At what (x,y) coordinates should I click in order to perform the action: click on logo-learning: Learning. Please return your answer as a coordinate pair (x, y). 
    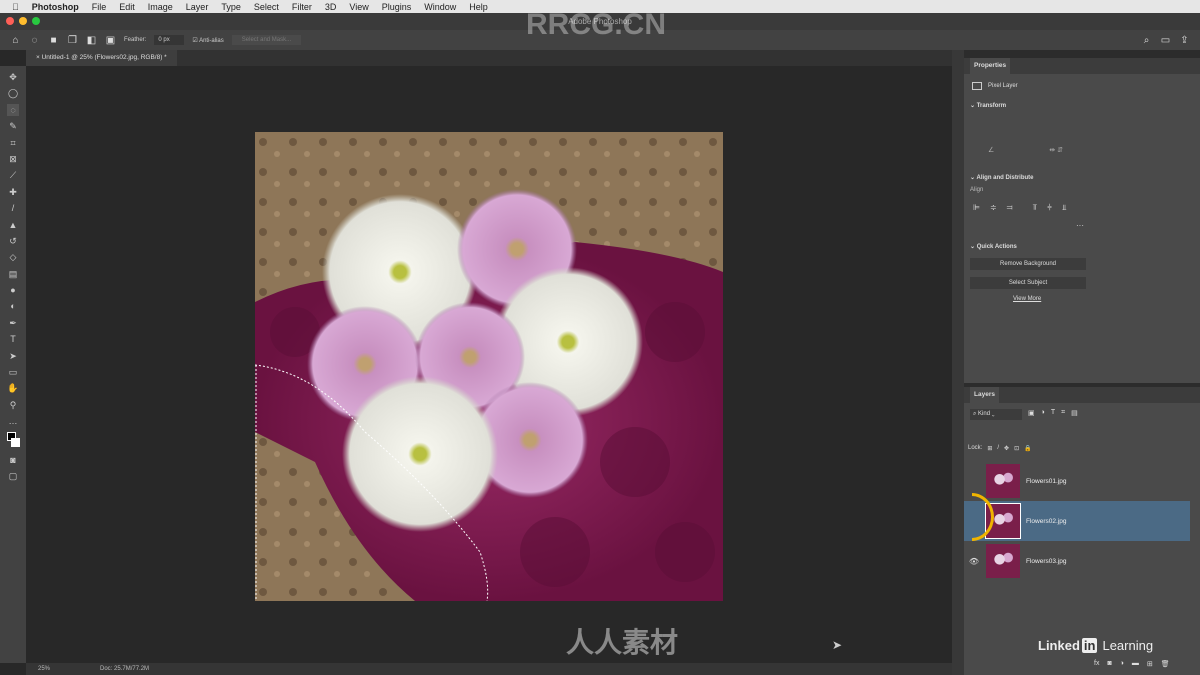
    Looking at the image, I should click on (1128, 645).